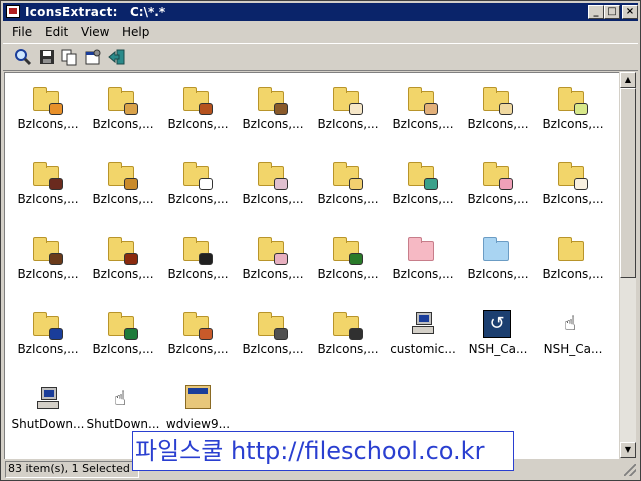 This screenshot has height=481, width=641. What do you see at coordinates (320, 12) in the screenshot?
I see `title-bar: IconsExtract: C:\*.* _ □ ×` at bounding box center [320, 12].